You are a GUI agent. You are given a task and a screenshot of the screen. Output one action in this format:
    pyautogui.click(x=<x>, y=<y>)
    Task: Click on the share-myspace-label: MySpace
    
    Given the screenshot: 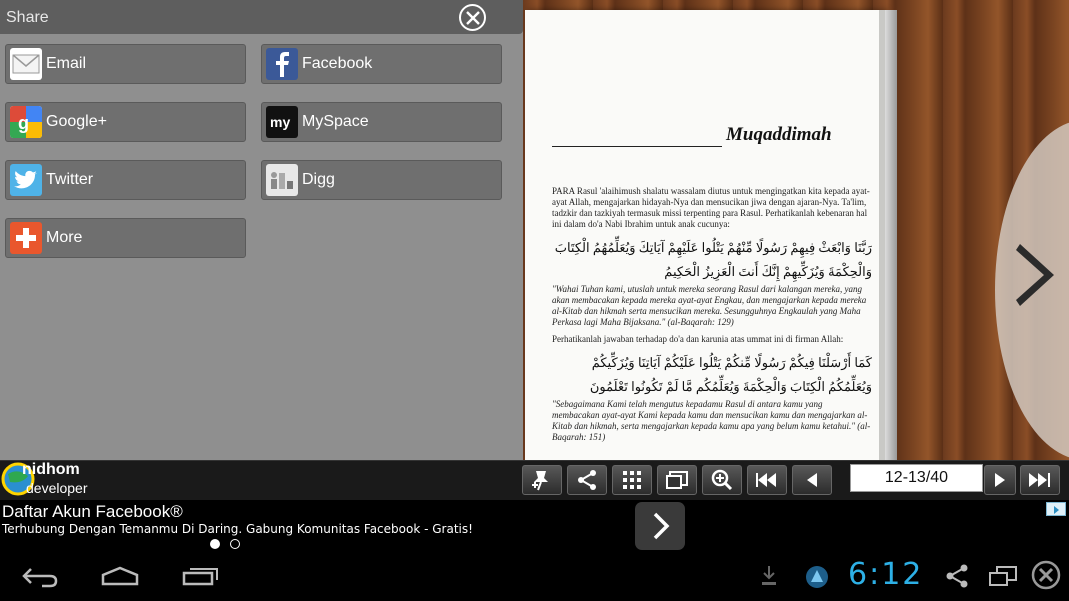 What is the action you would take?
    pyautogui.click(x=335, y=121)
    